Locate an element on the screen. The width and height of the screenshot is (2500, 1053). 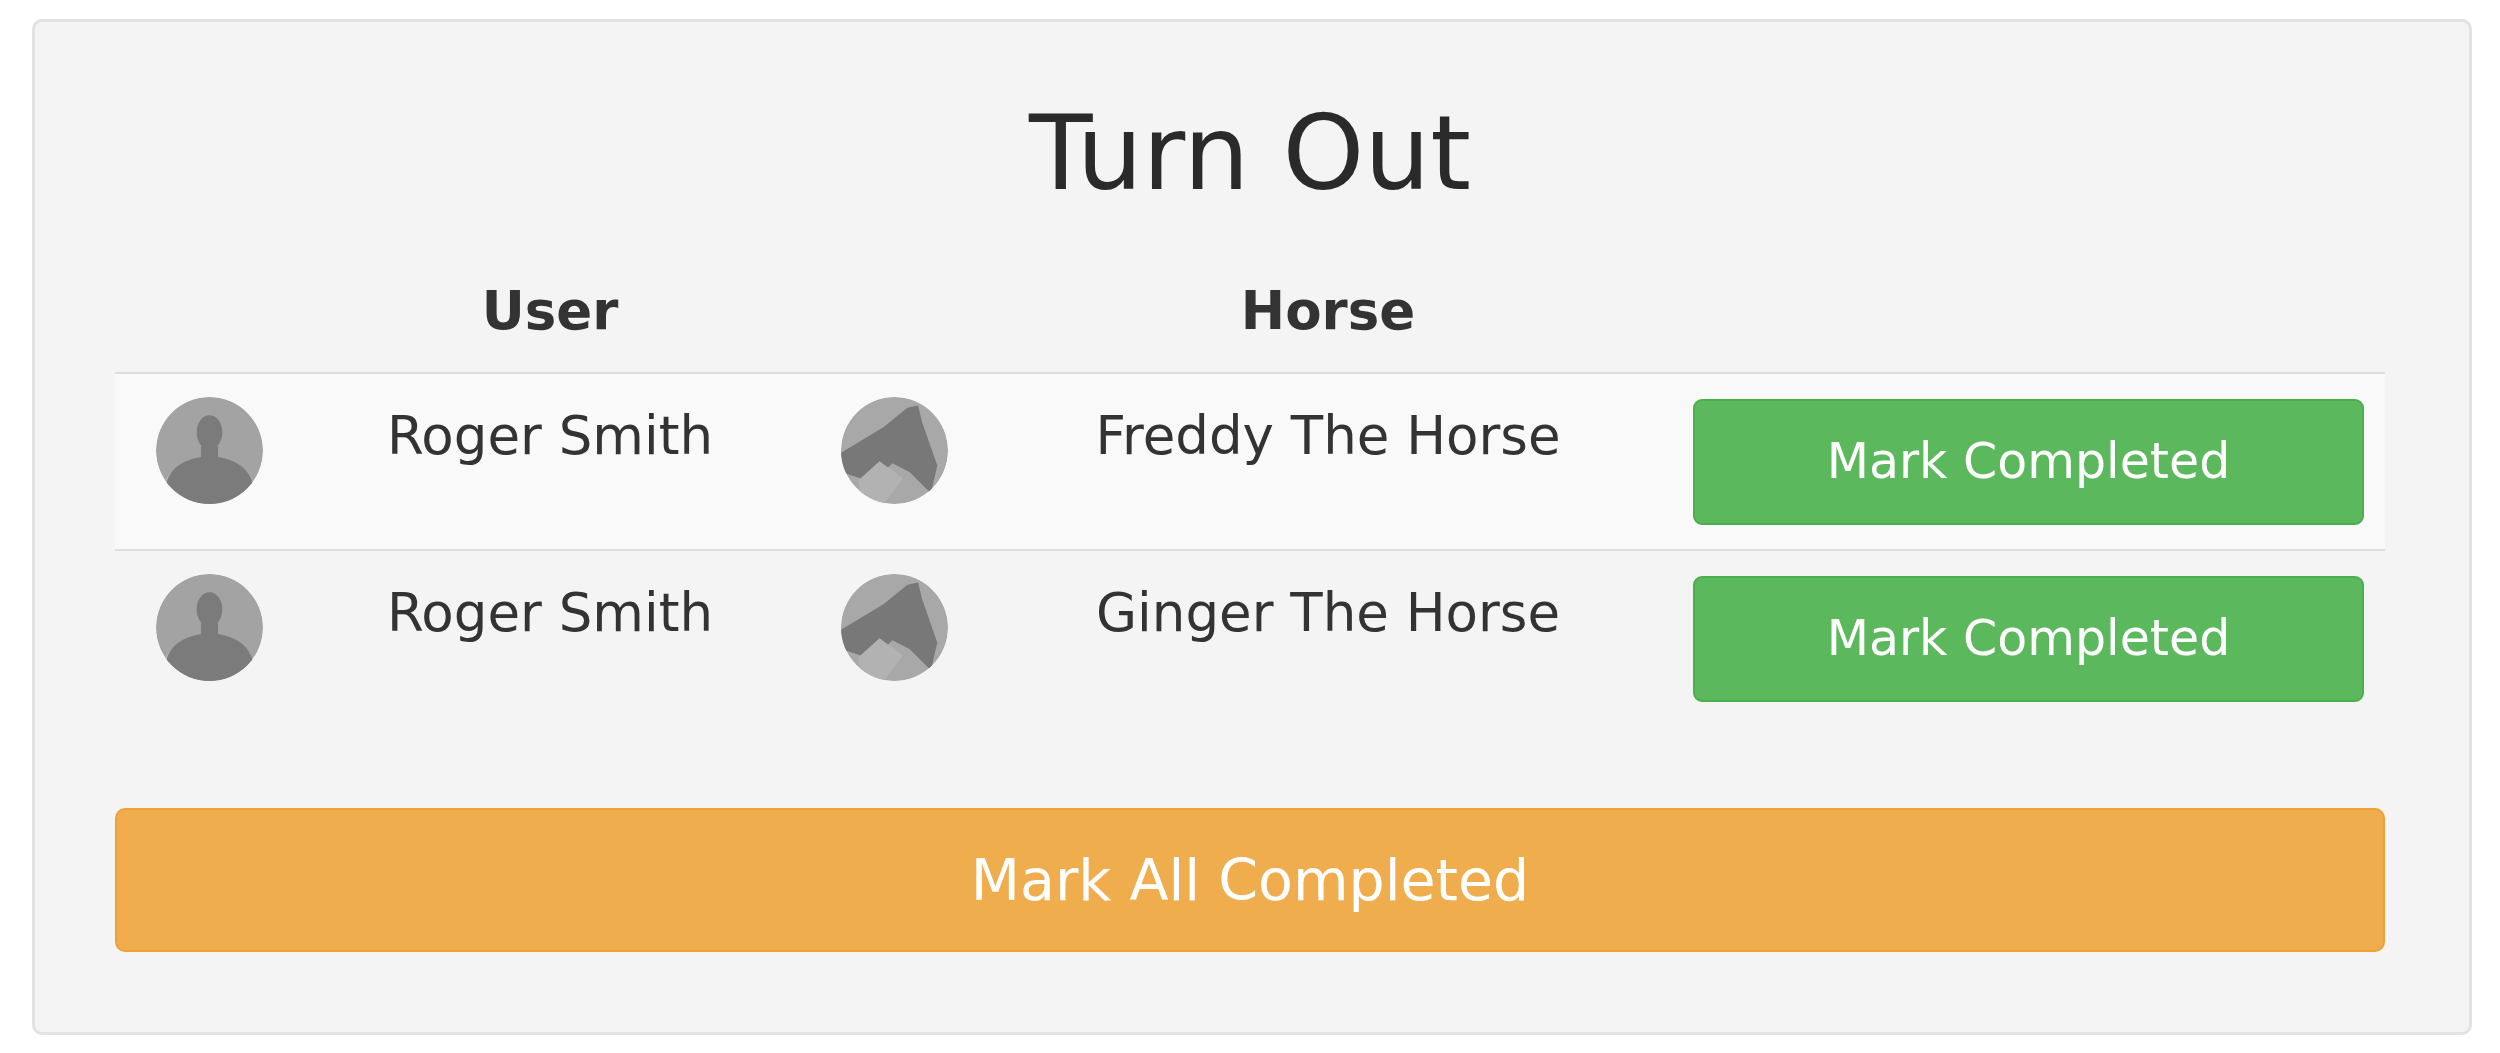
mark-all-completed-button: Mark All Completed is located at coordinates (1250, 880).